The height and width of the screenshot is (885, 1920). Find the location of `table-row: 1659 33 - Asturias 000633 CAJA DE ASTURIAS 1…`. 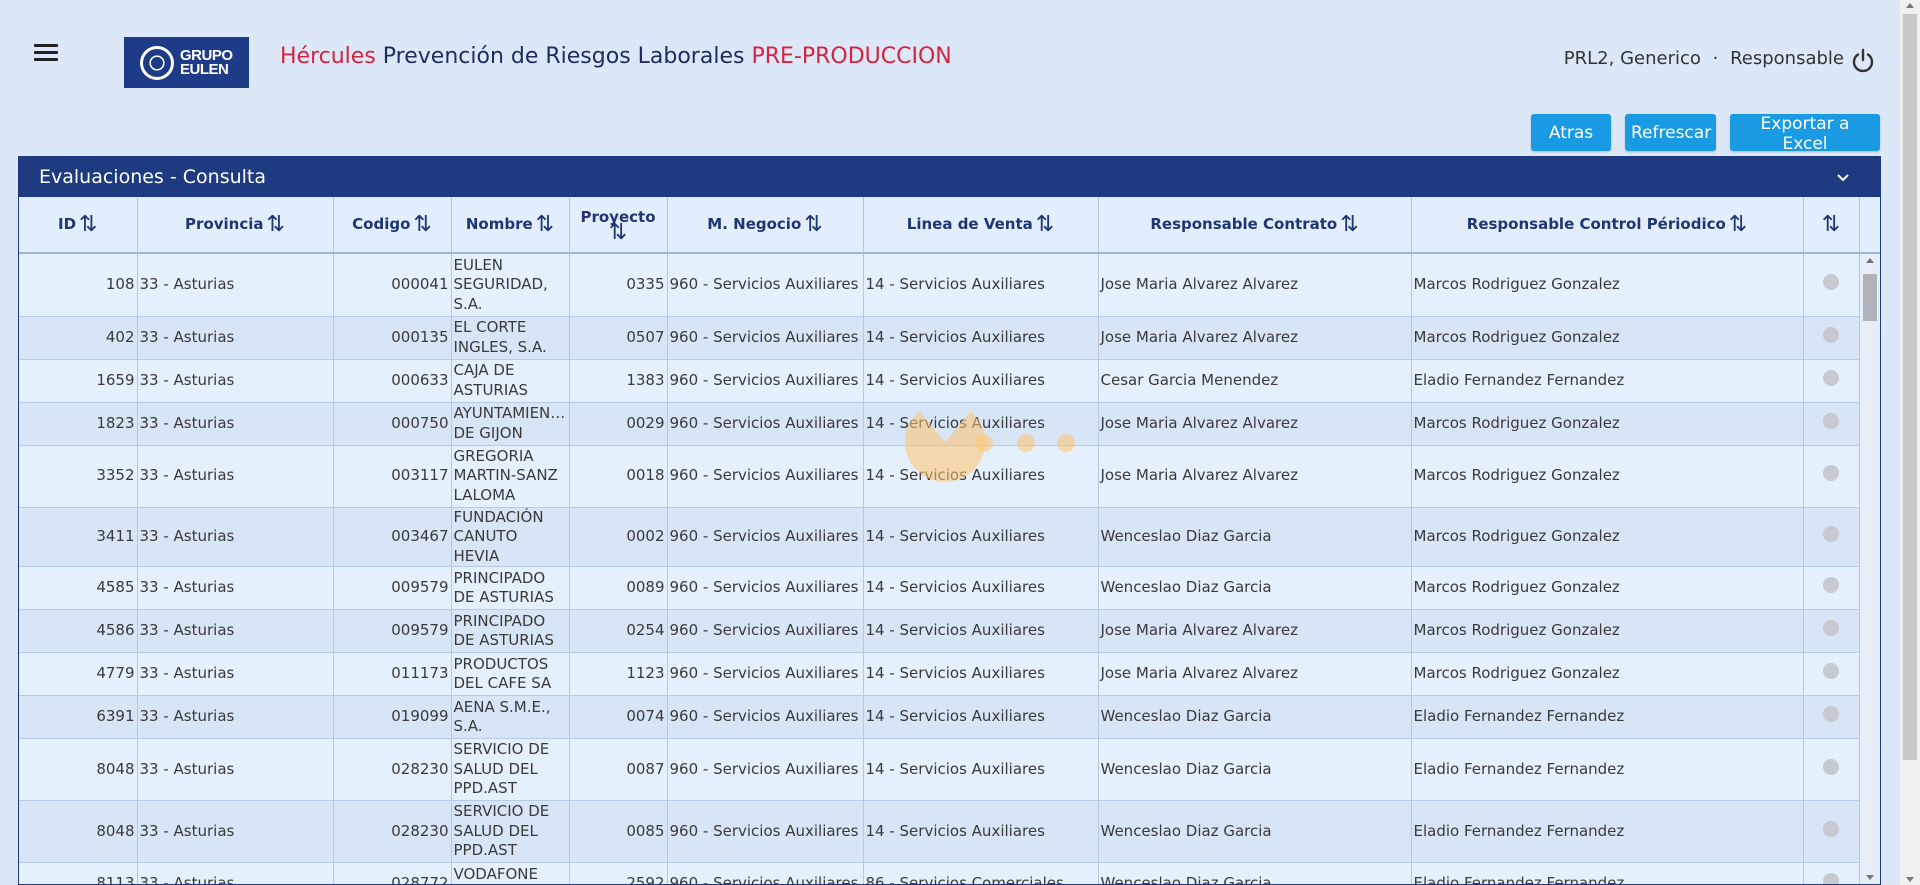

table-row: 1659 33 - Asturias 000633 CAJA DE ASTURIAS 1… is located at coordinates (939, 381).